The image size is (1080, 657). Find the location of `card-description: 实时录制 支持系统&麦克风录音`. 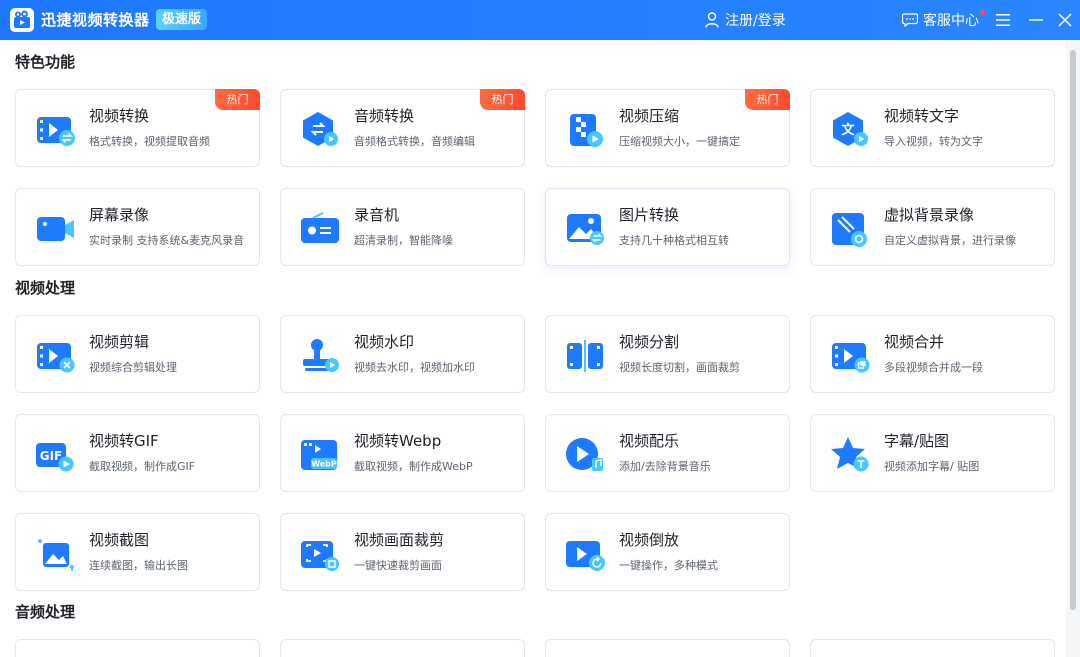

card-description: 实时录制 支持系统&麦克风录音 is located at coordinates (167, 240).